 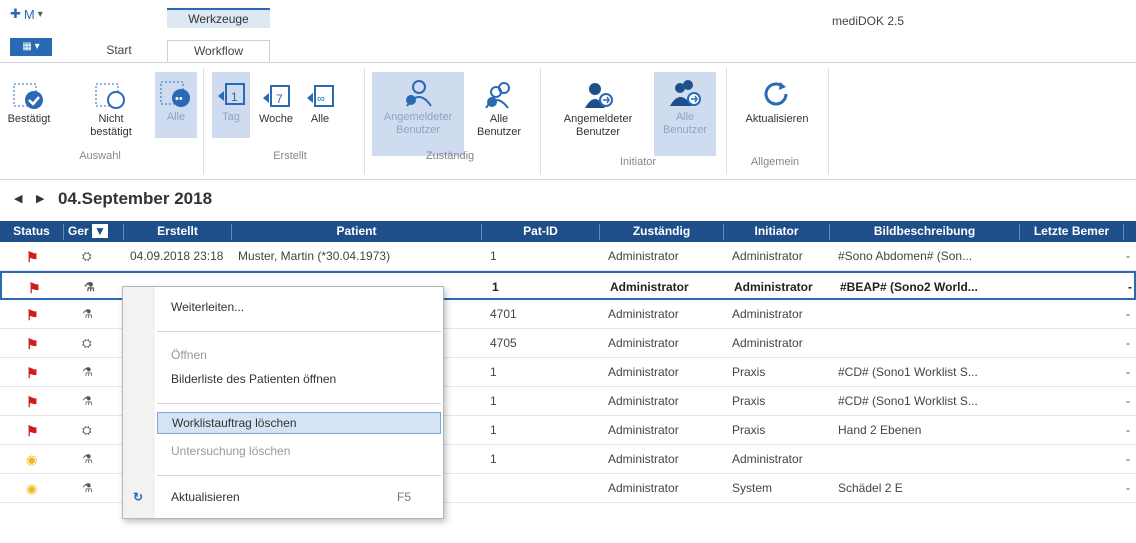 I want to click on assigned-logged-in-user-button: Angemeldeter Benutzer, so click(x=418, y=114).